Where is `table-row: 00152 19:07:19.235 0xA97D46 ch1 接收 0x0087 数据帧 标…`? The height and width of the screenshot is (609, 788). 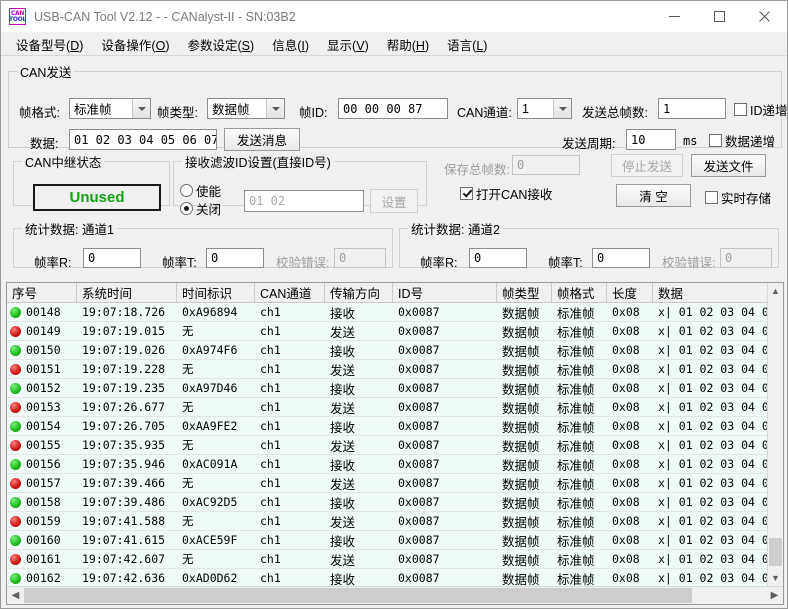
table-row: 00152 19:07:19.235 0xA97D46 ch1 接收 0x0087 数据帧 标… is located at coordinates (395, 388).